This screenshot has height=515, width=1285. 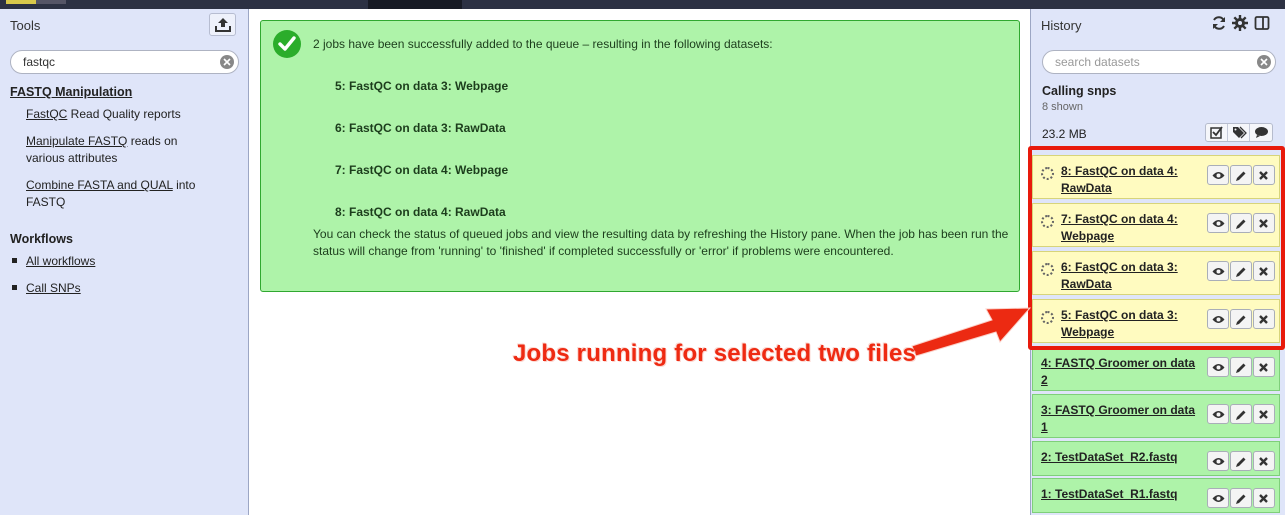 I want to click on tags-icon, so click(x=1240, y=132).